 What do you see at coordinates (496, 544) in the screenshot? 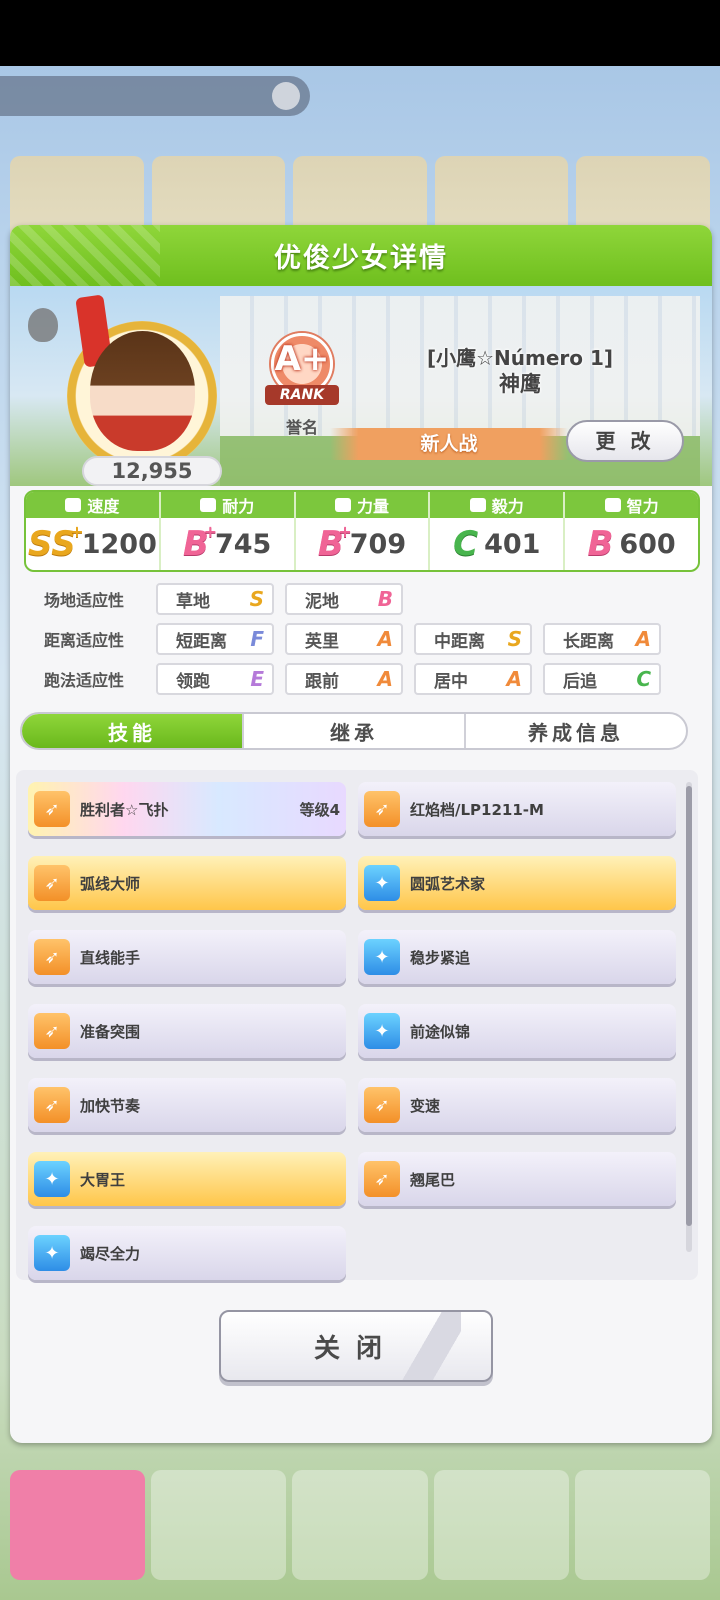
I see `stat-value-cell: C 401` at bounding box center [496, 544].